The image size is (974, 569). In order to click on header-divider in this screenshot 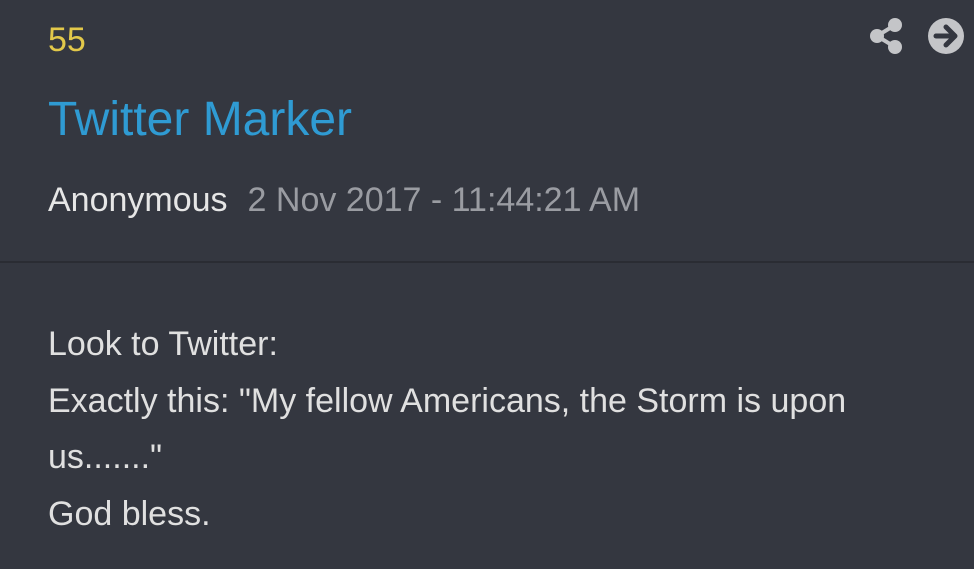, I will do `click(487, 262)`.